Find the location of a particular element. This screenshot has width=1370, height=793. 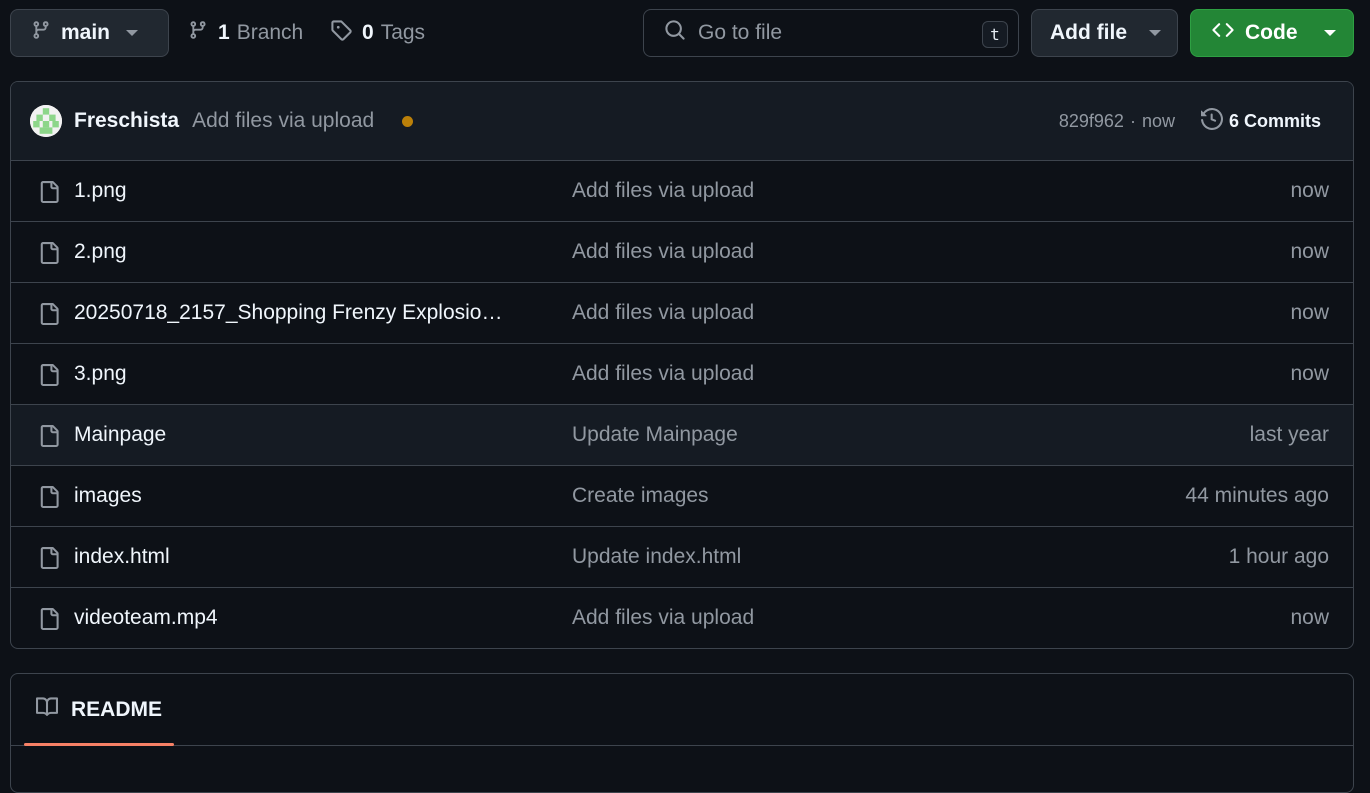

commit-time: now is located at coordinates (1158, 121).